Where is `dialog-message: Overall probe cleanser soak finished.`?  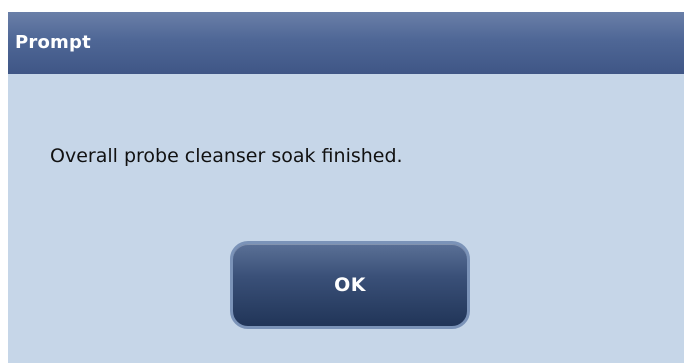 dialog-message: Overall probe cleanser soak finished. is located at coordinates (226, 156).